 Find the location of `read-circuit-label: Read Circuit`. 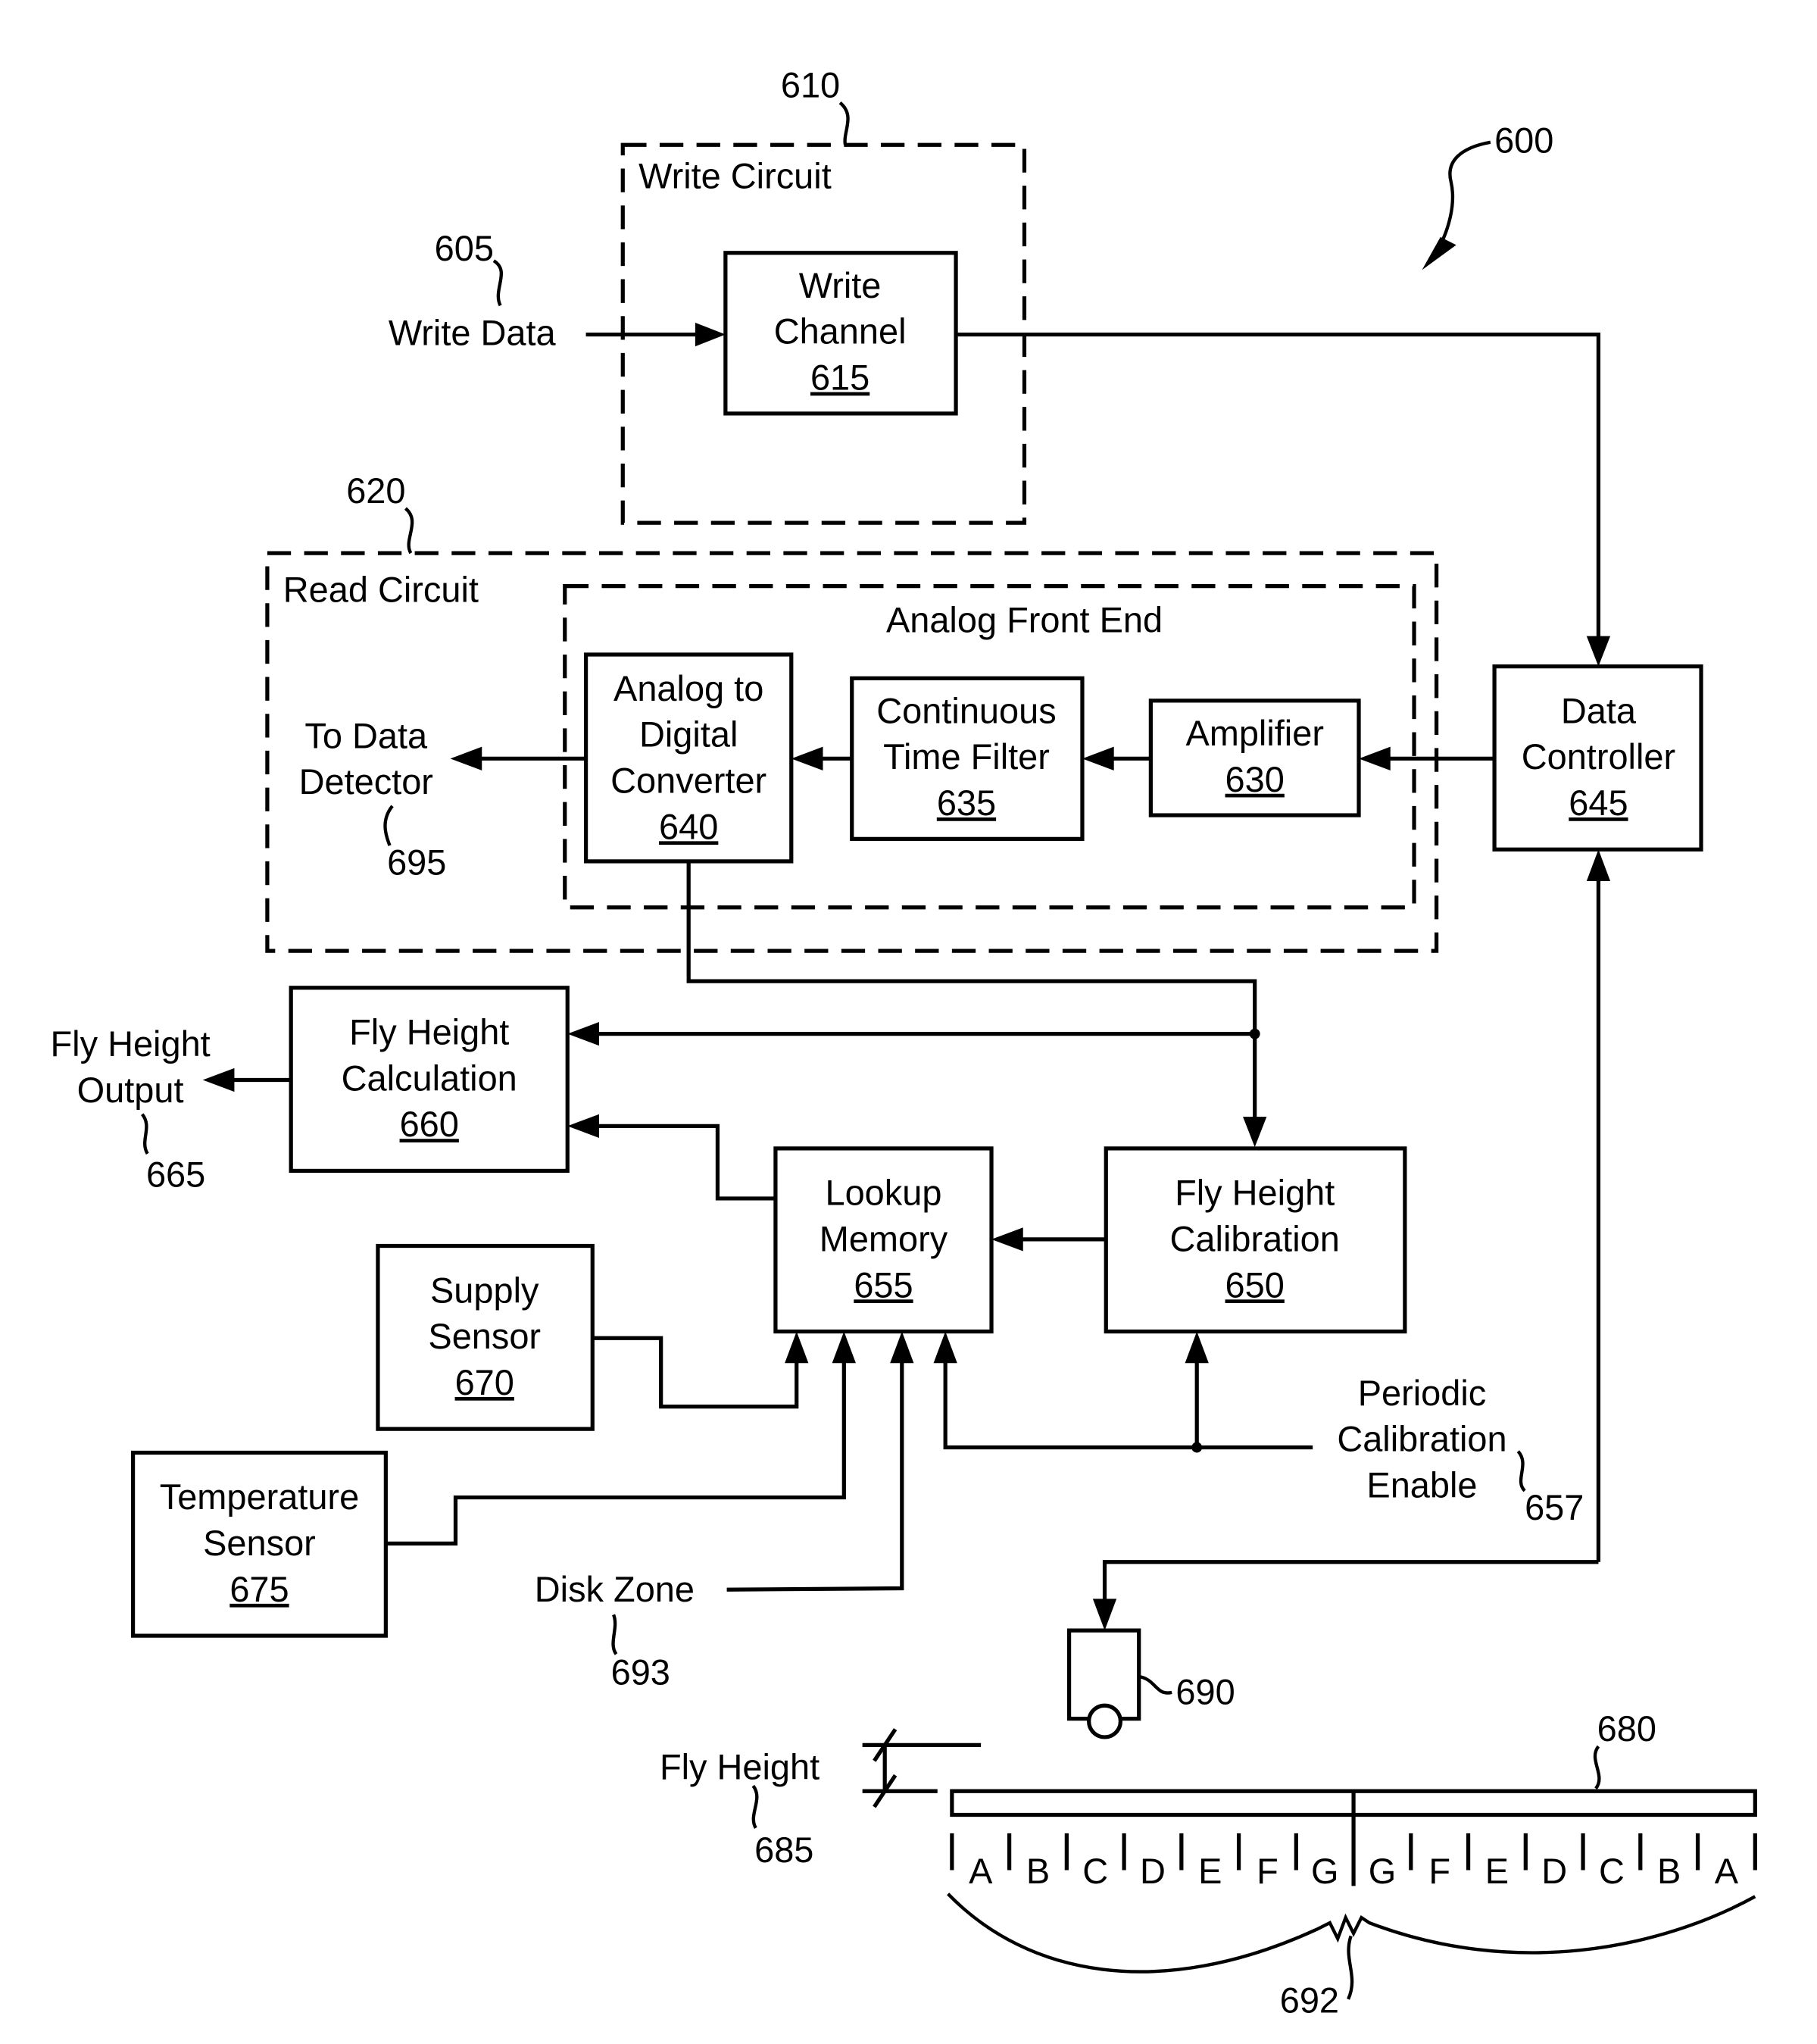

read-circuit-label: Read Circuit is located at coordinates (381, 589).